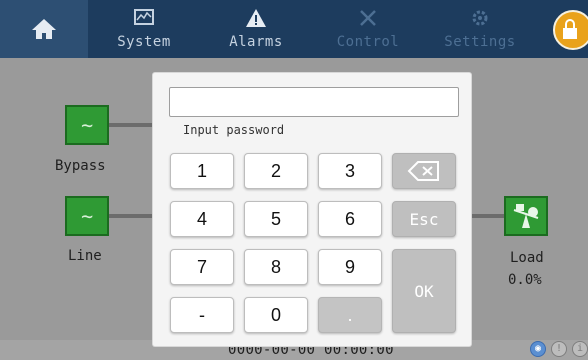 The image size is (588, 360). I want to click on tab-alarms: Alarms, so click(256, 29).